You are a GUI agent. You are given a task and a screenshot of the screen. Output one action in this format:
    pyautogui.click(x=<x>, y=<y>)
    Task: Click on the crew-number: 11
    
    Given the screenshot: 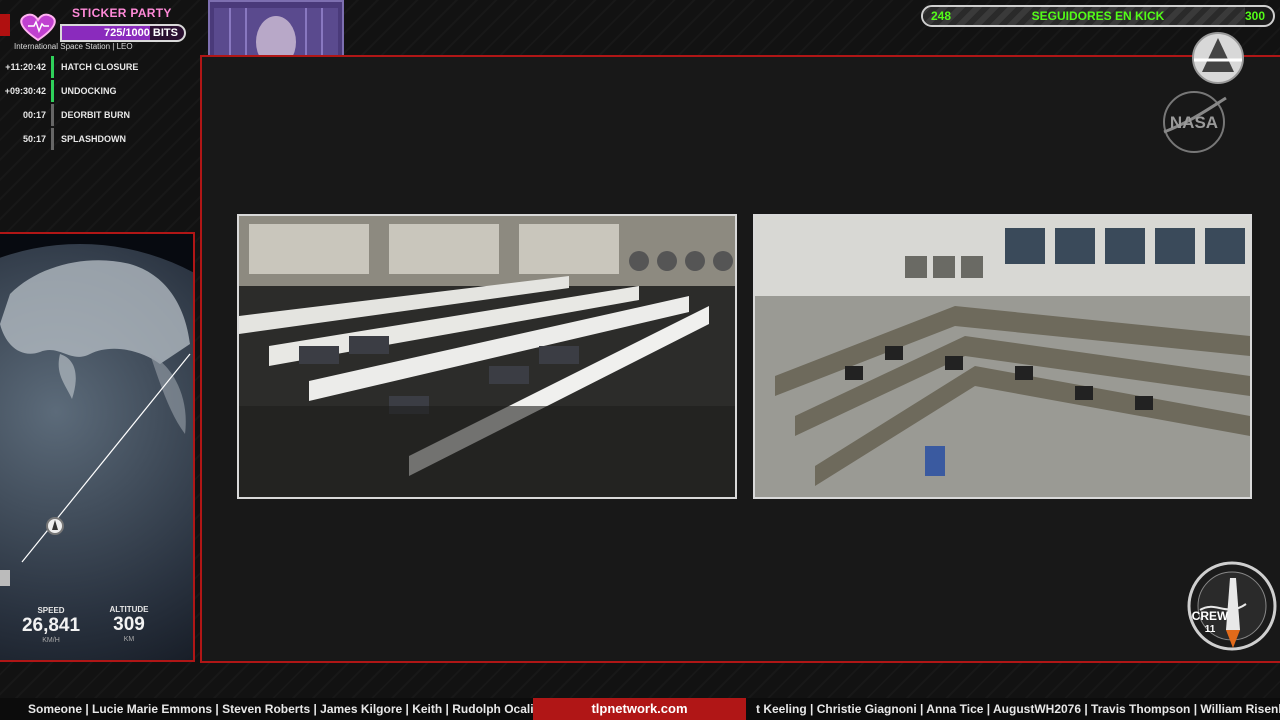 What is the action you would take?
    pyautogui.click(x=1210, y=629)
    